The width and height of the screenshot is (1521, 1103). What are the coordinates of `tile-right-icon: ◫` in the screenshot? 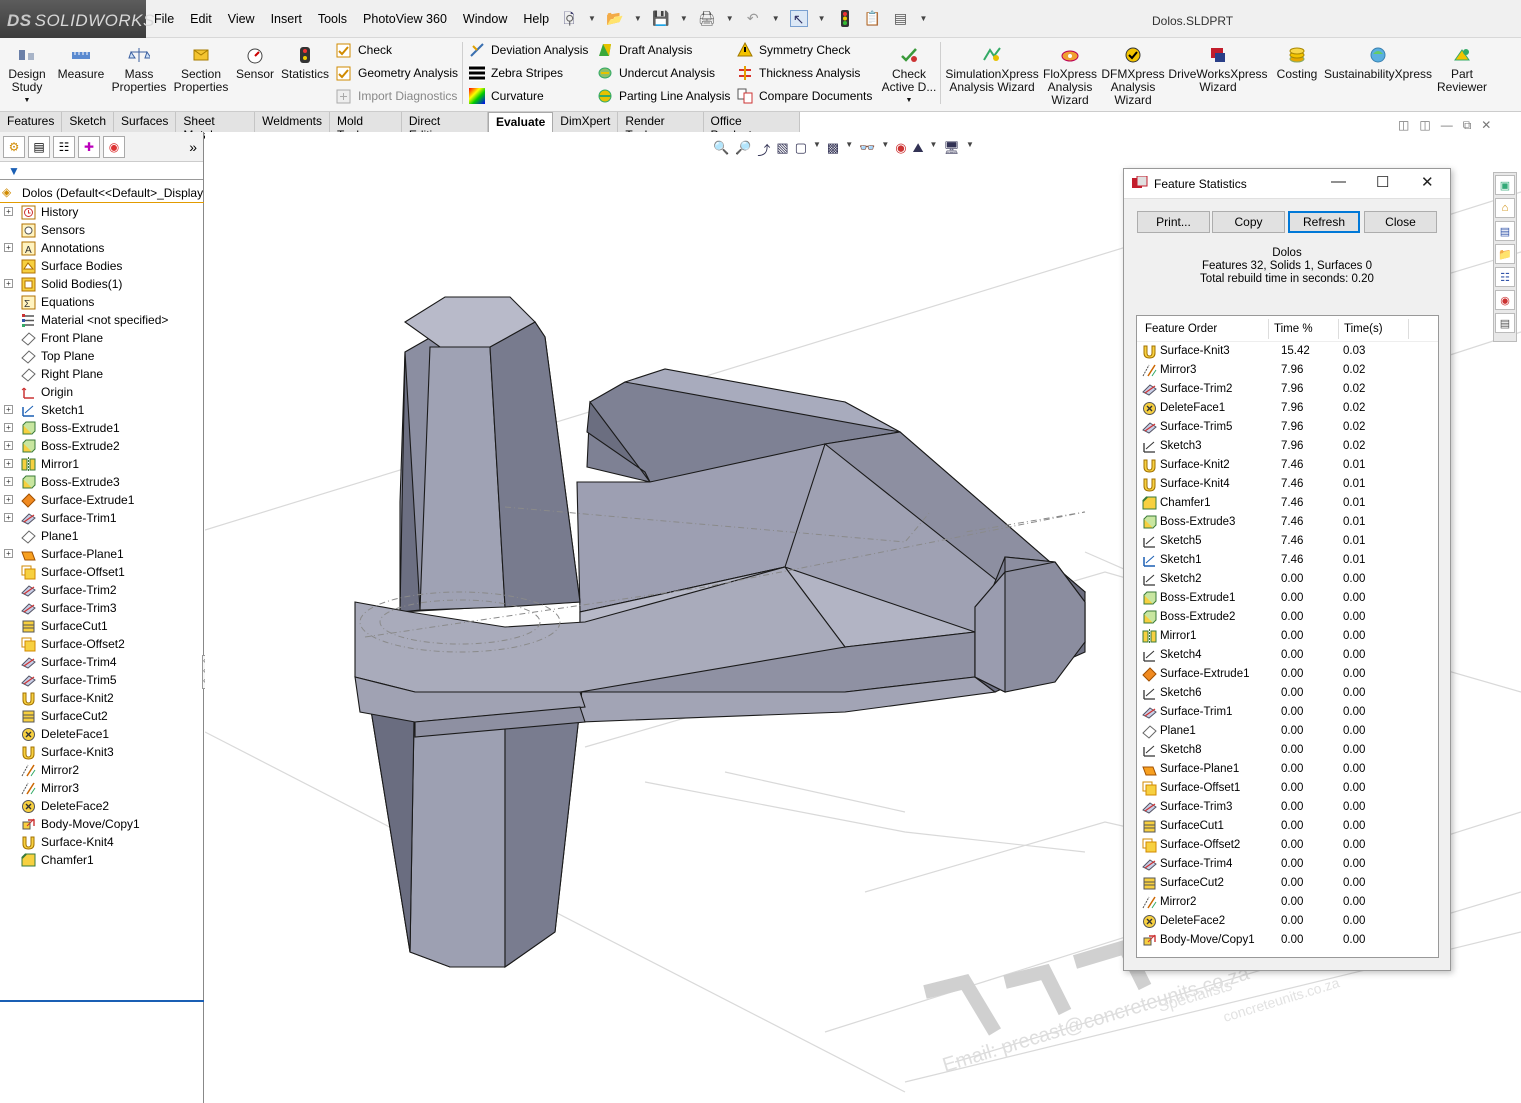 It's located at (1424, 125).